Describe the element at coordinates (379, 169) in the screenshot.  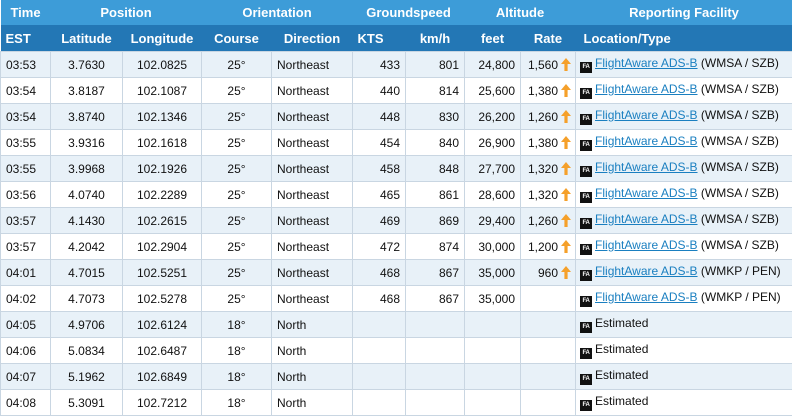
I see `kts-cell: 458` at that location.